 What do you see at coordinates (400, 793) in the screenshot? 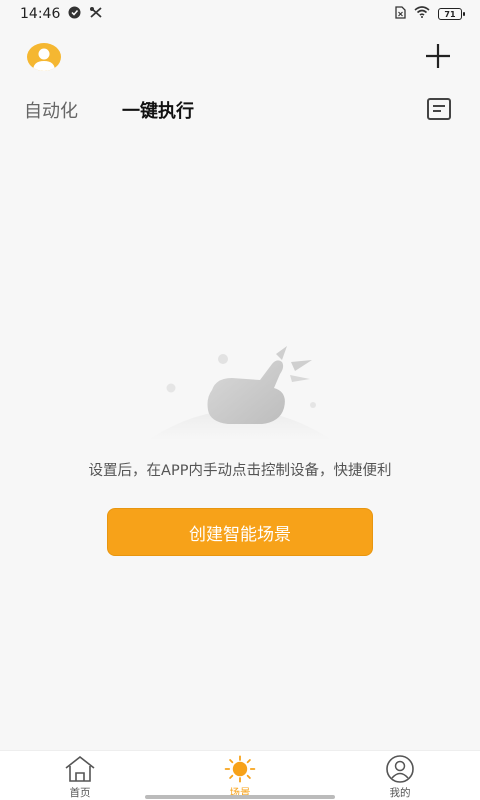
I see `nav-label-mine: 我的` at bounding box center [400, 793].